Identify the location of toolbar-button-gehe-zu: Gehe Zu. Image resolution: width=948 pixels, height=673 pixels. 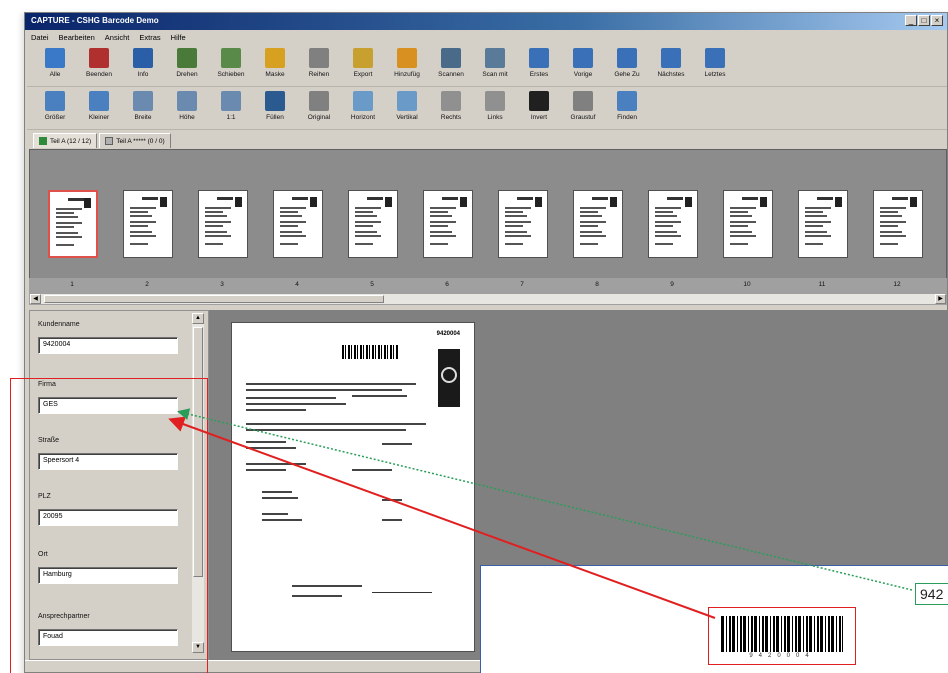
(627, 66).